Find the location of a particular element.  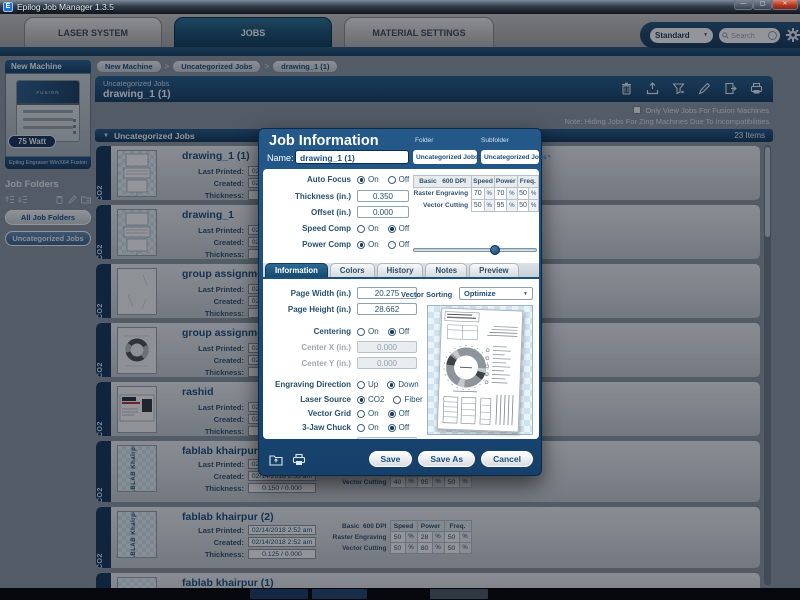

subfolder-select-value: Uncategorized Jobs is located at coordinates (515, 157).